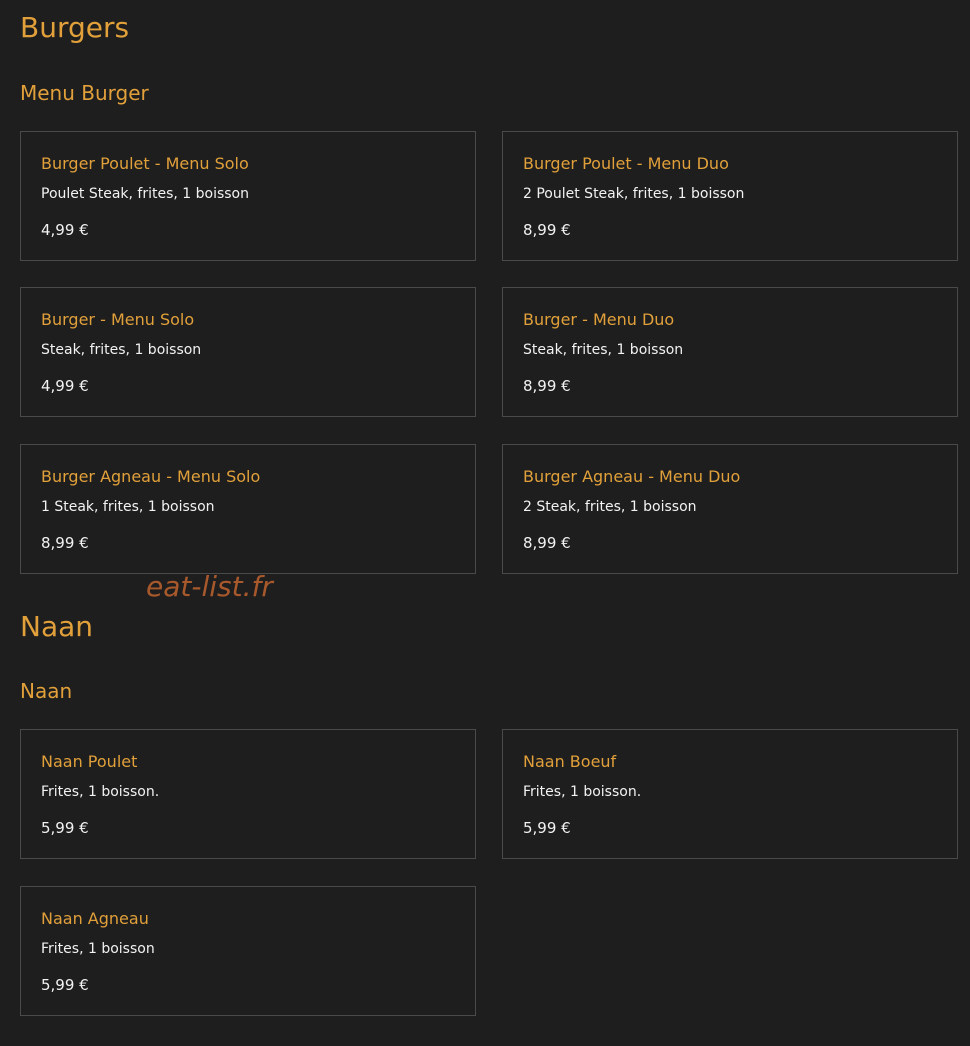 The image size is (970, 1046). Describe the element at coordinates (730, 794) in the screenshot. I see `menu-item-card: Naan Boeuf Frites, 1 boisson. 5,99 €` at that location.